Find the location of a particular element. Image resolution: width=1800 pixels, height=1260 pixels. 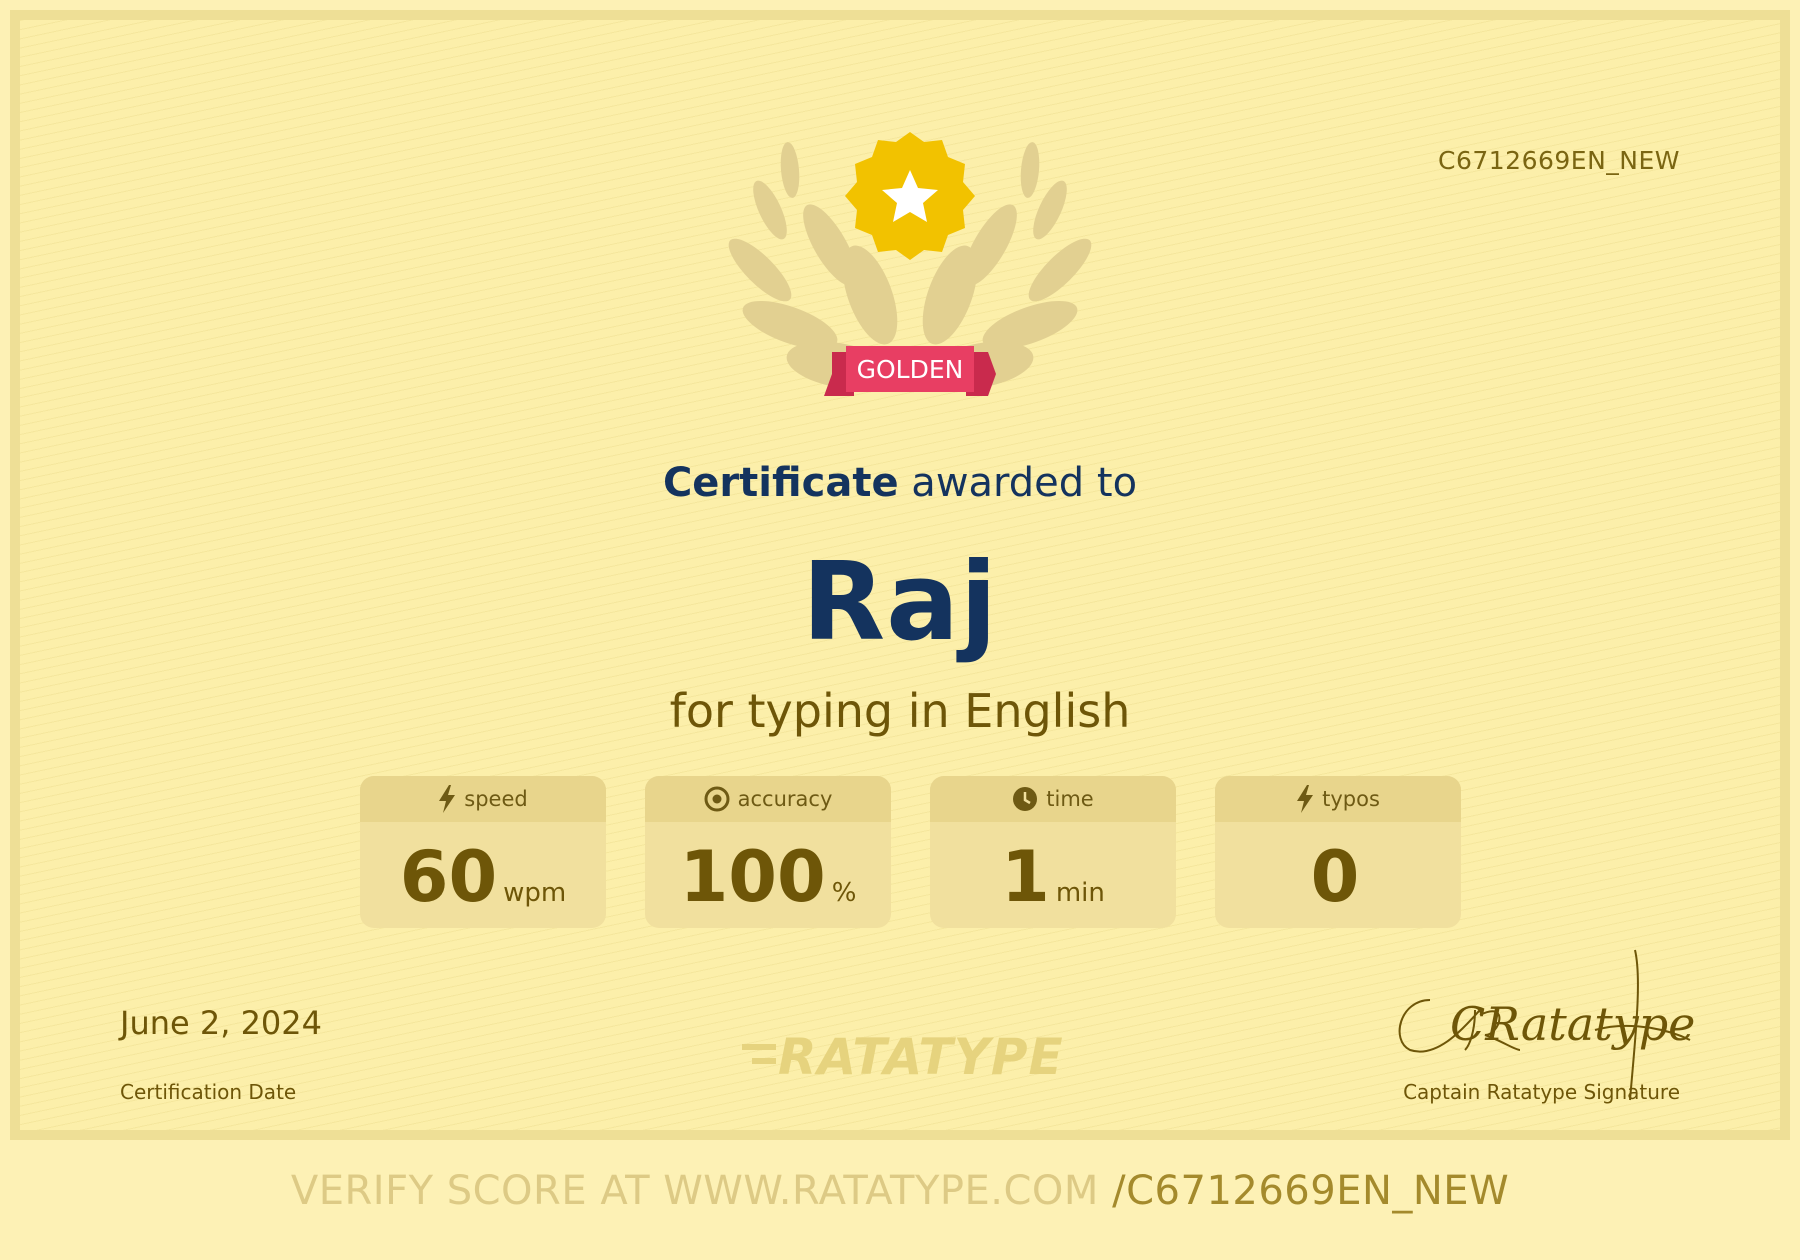

ribbon-badge: GOLDEN is located at coordinates (910, 371).